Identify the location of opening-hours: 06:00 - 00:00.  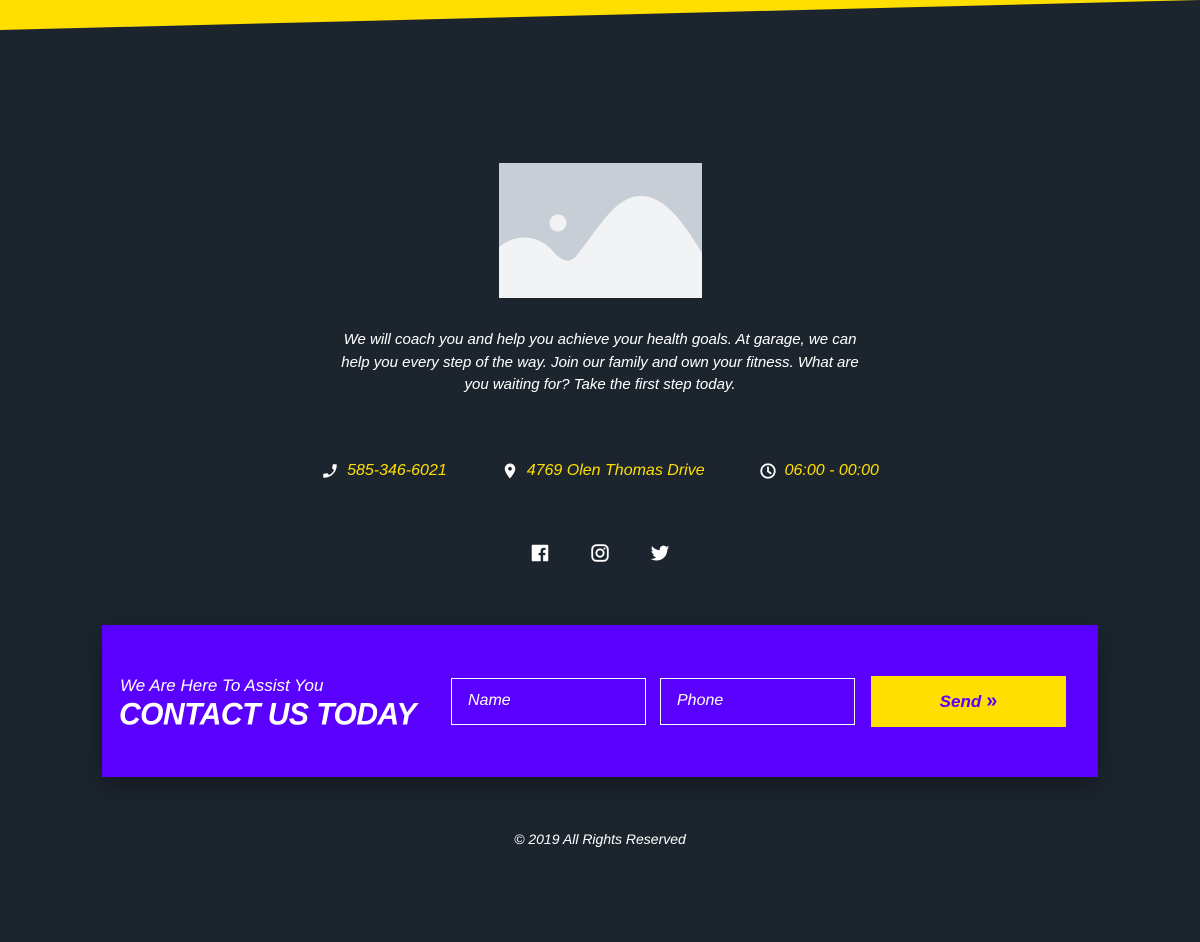
(831, 470).